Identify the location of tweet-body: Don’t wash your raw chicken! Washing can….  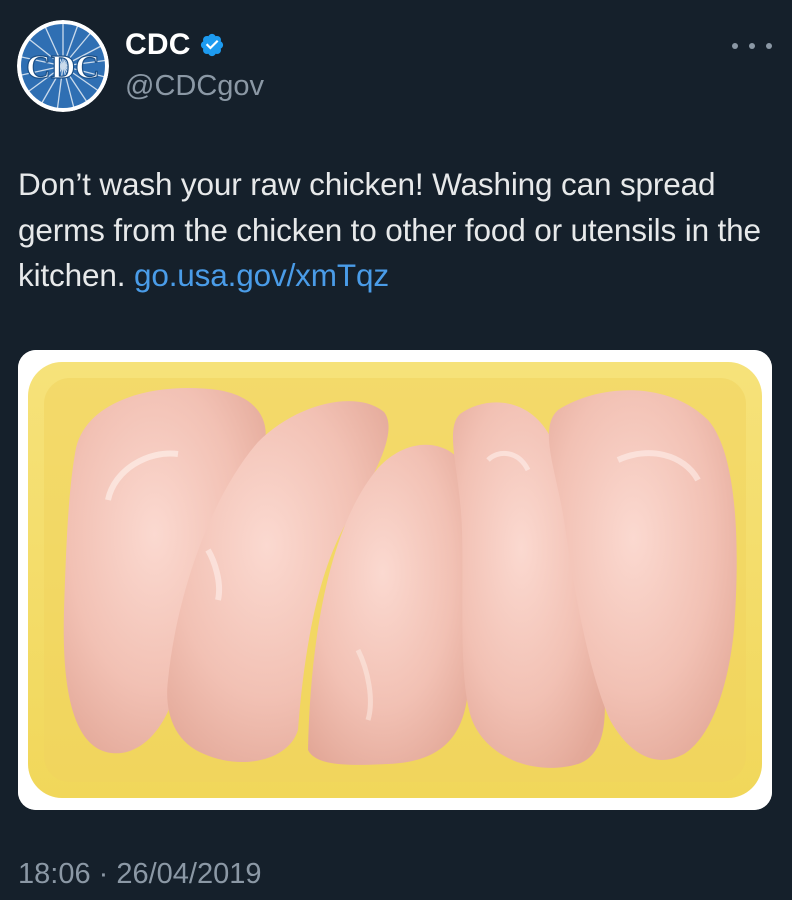
(389, 229).